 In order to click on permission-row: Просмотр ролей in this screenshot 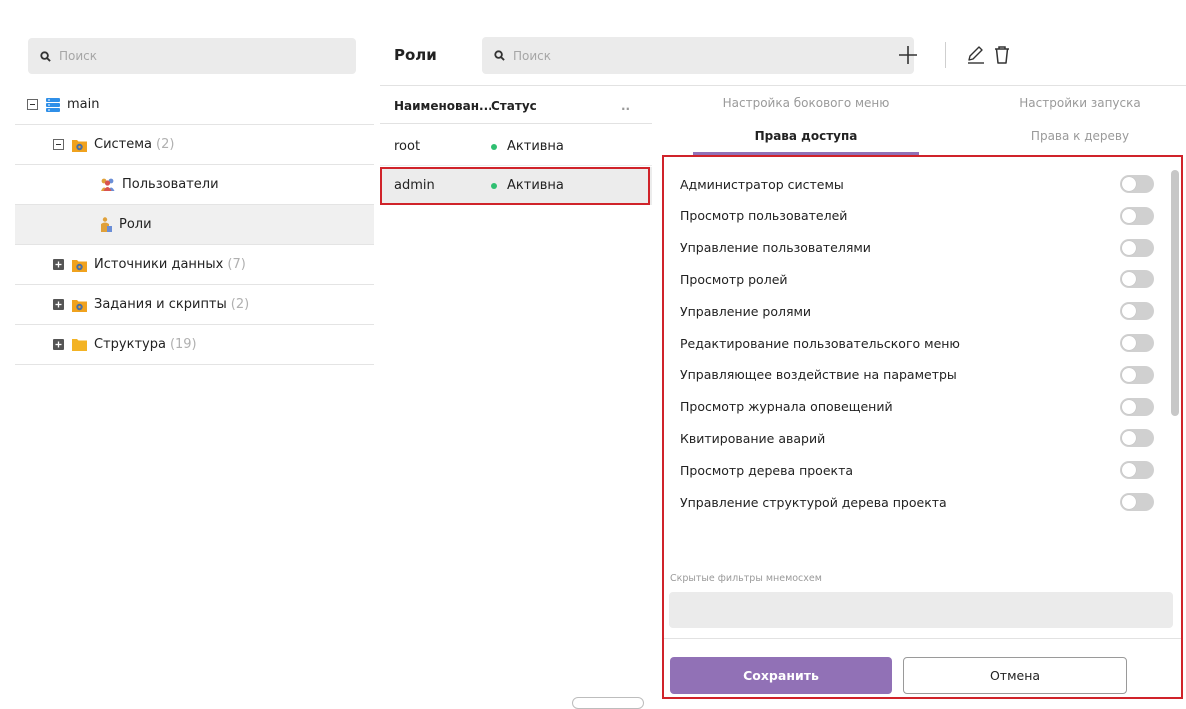, I will do `click(919, 279)`.